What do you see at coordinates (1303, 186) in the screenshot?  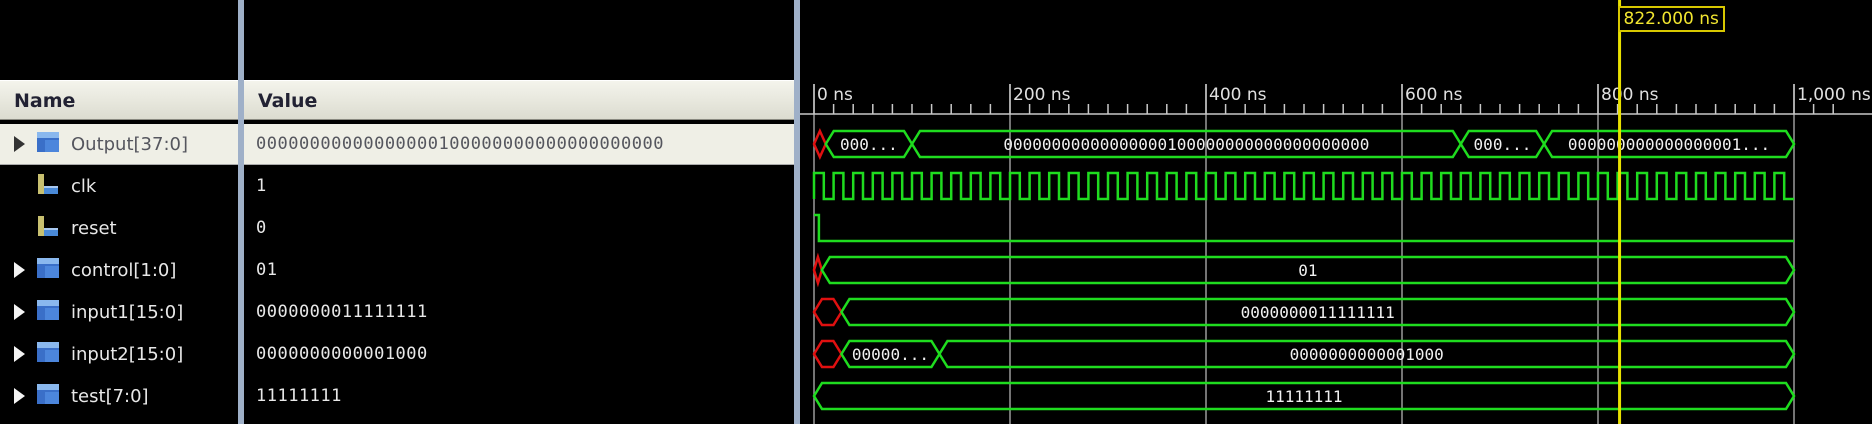 I see `clock-wave` at bounding box center [1303, 186].